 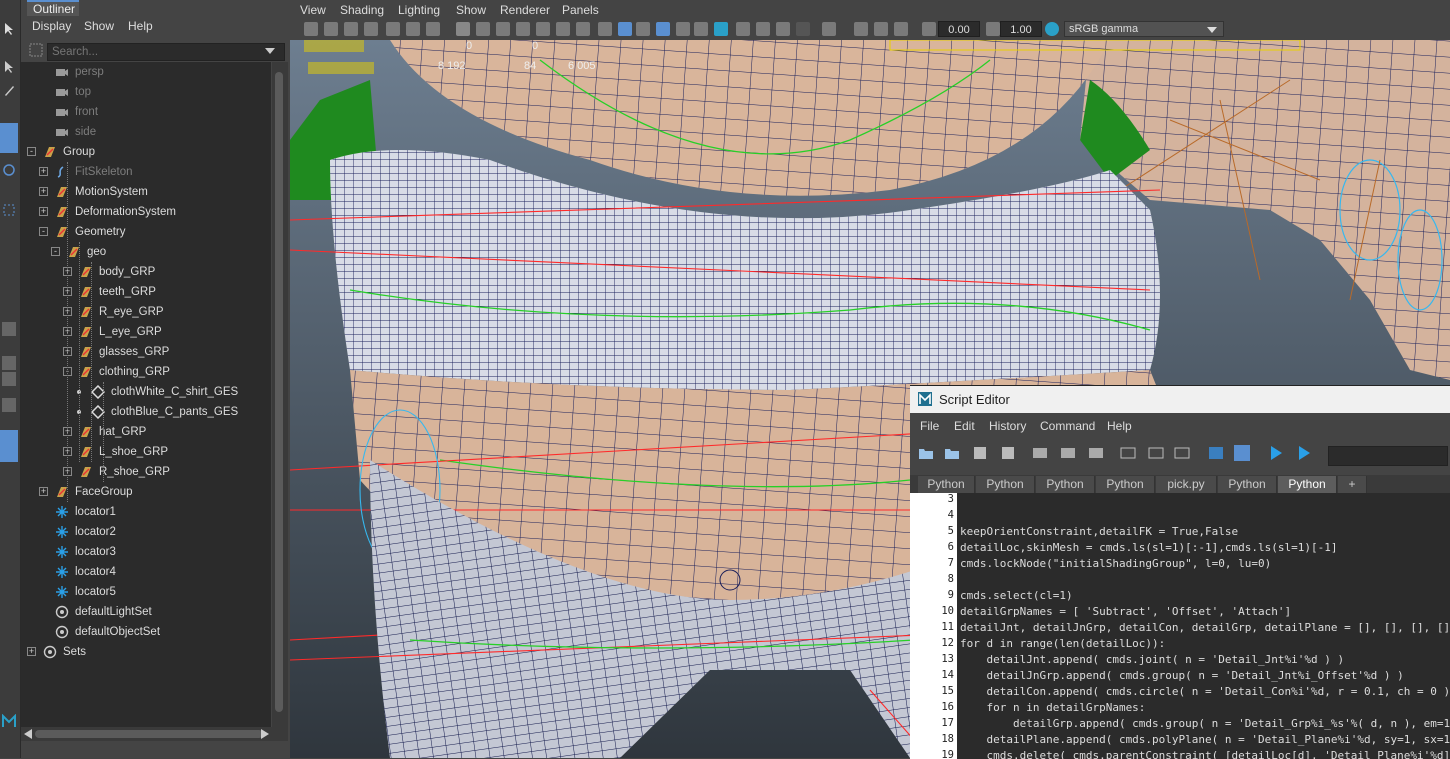 What do you see at coordinates (1096, 453) in the screenshot?
I see `clear-all-icon` at bounding box center [1096, 453].